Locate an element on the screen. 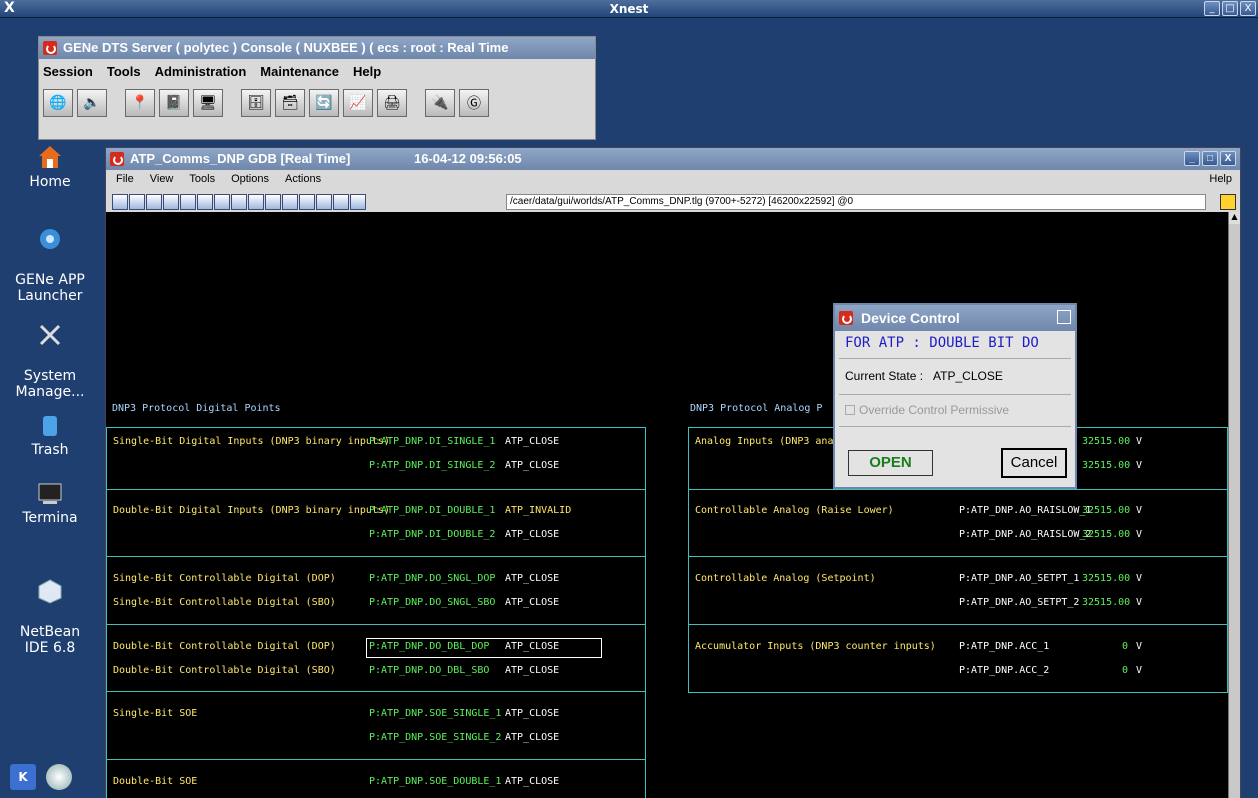 This screenshot has width=1258, height=798. point-name: P:ATP_DNP.SOE_DOUBLE_1 is located at coordinates (435, 781).